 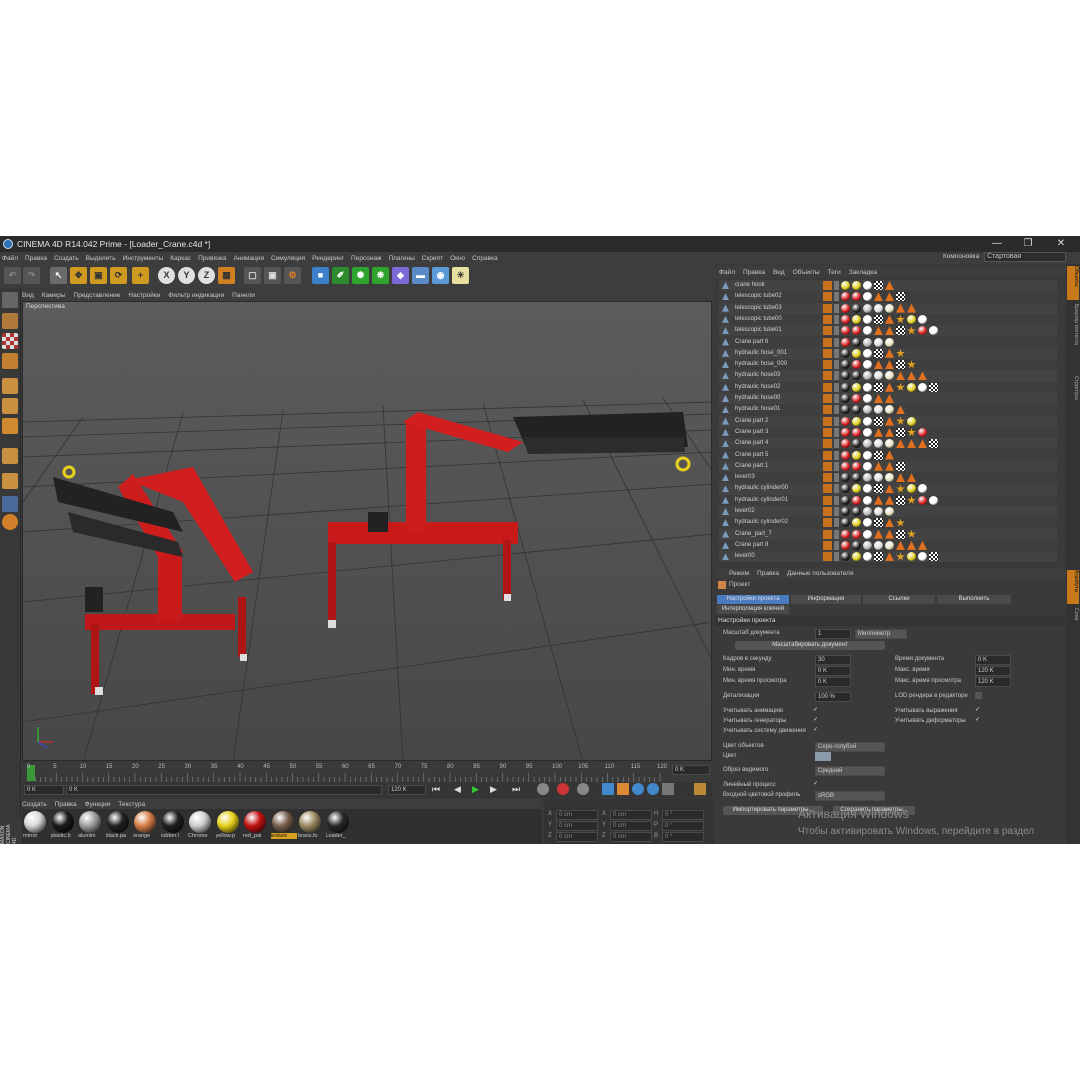 I want to click on max-preview-field: 120 K, so click(x=993, y=682).